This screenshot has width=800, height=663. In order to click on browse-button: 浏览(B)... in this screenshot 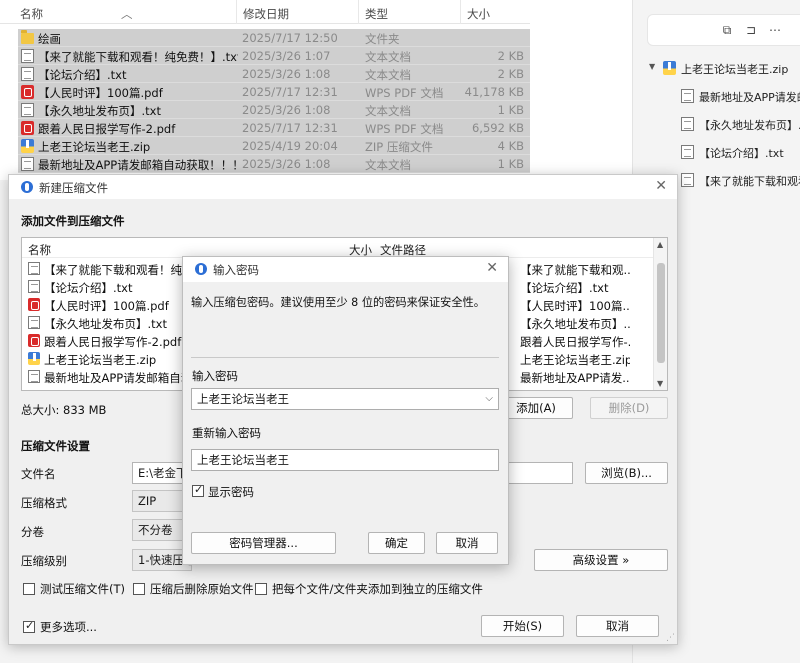, I will do `click(626, 473)`.